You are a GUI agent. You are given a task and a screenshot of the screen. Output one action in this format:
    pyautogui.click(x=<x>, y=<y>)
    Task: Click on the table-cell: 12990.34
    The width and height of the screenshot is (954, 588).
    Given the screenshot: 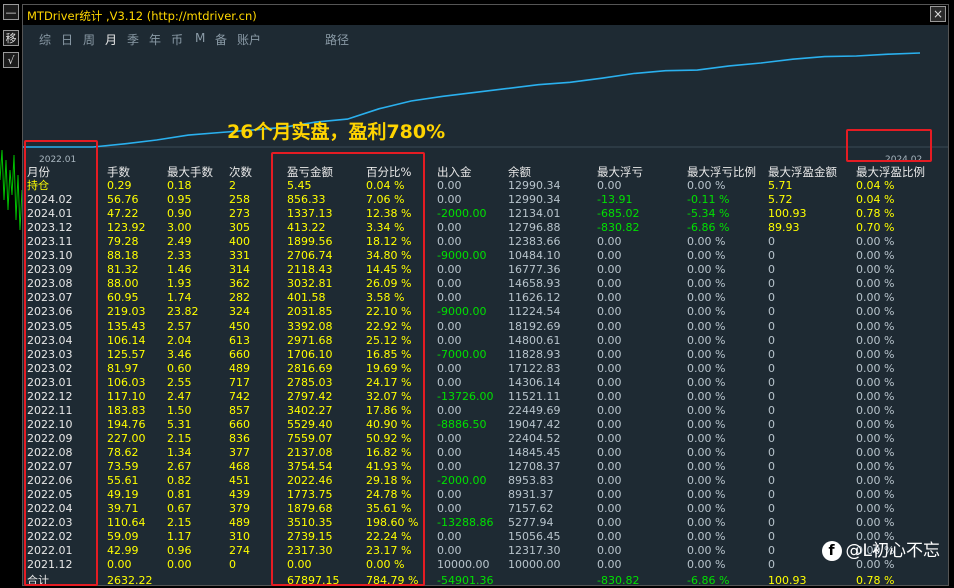 What is the action you would take?
    pyautogui.click(x=534, y=200)
    